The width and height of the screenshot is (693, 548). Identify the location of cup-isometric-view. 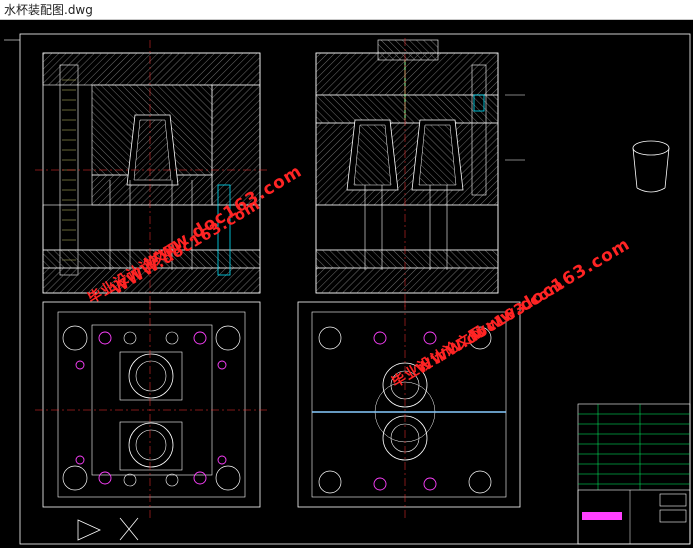
(651, 166).